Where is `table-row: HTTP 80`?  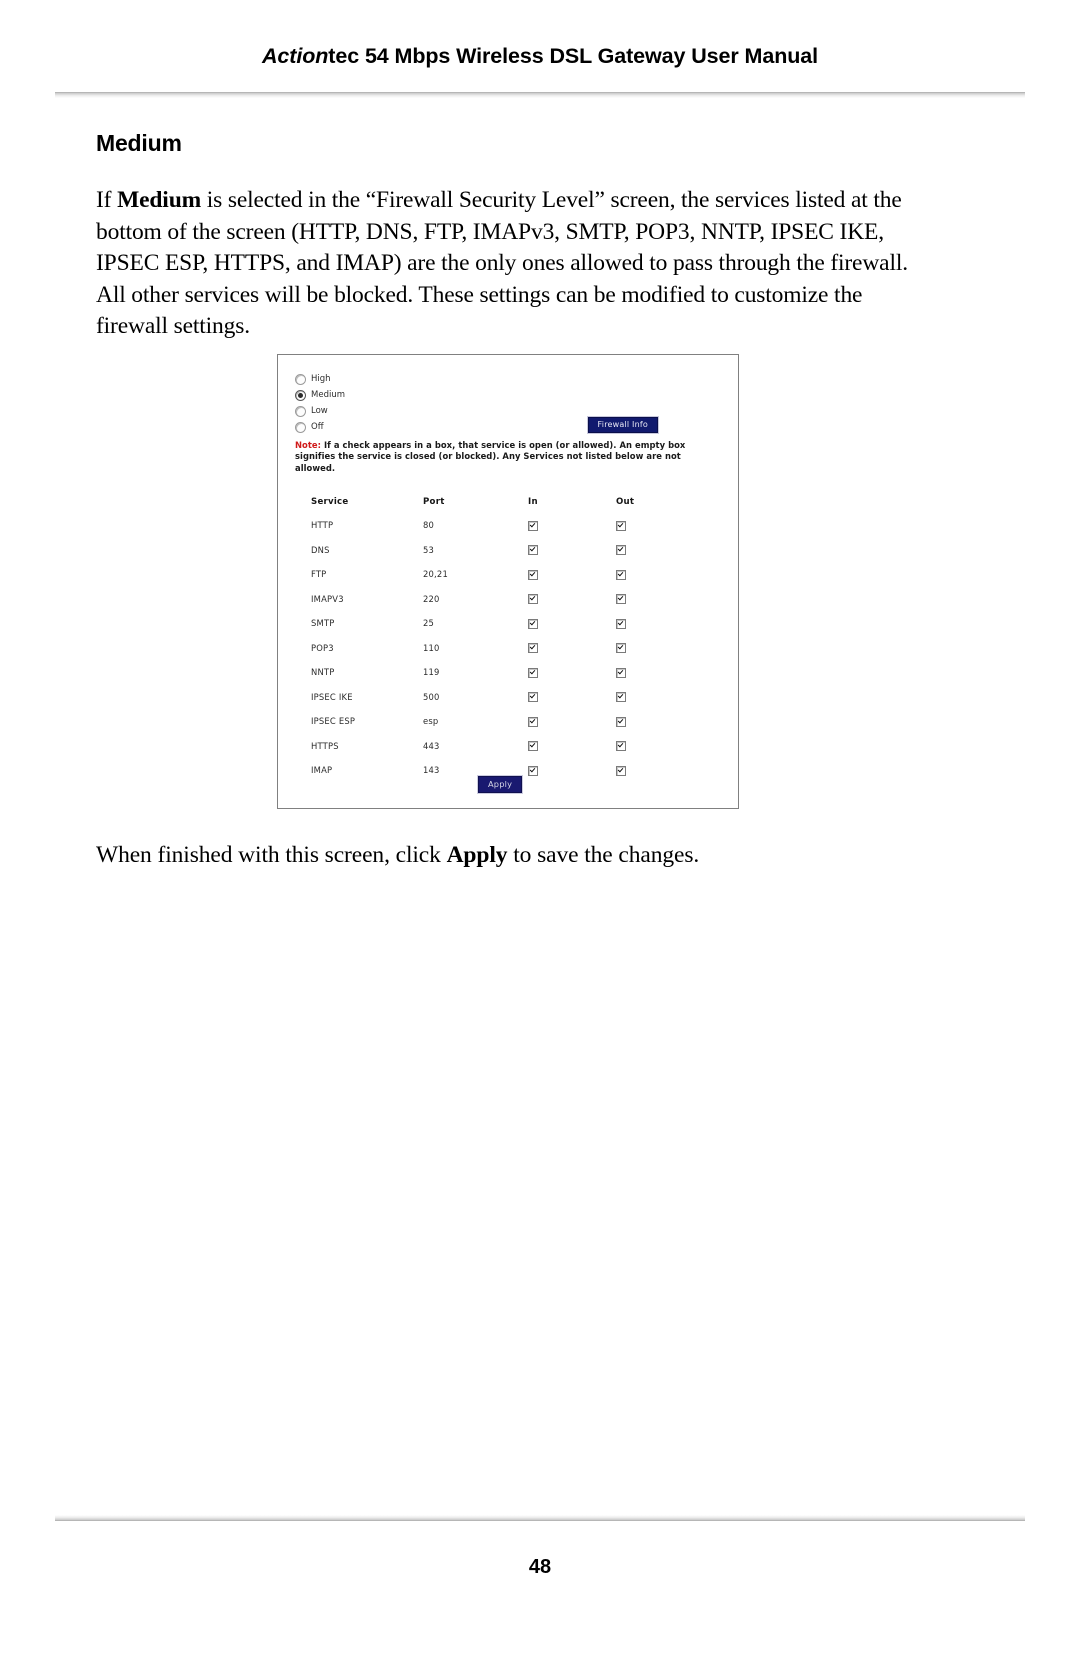 table-row: HTTP 80 is located at coordinates (506, 532).